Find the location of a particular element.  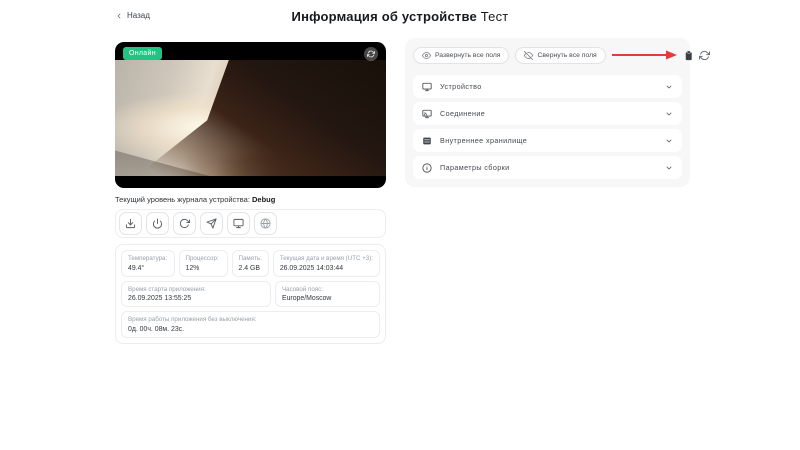

globe-icon is located at coordinates (265, 223).